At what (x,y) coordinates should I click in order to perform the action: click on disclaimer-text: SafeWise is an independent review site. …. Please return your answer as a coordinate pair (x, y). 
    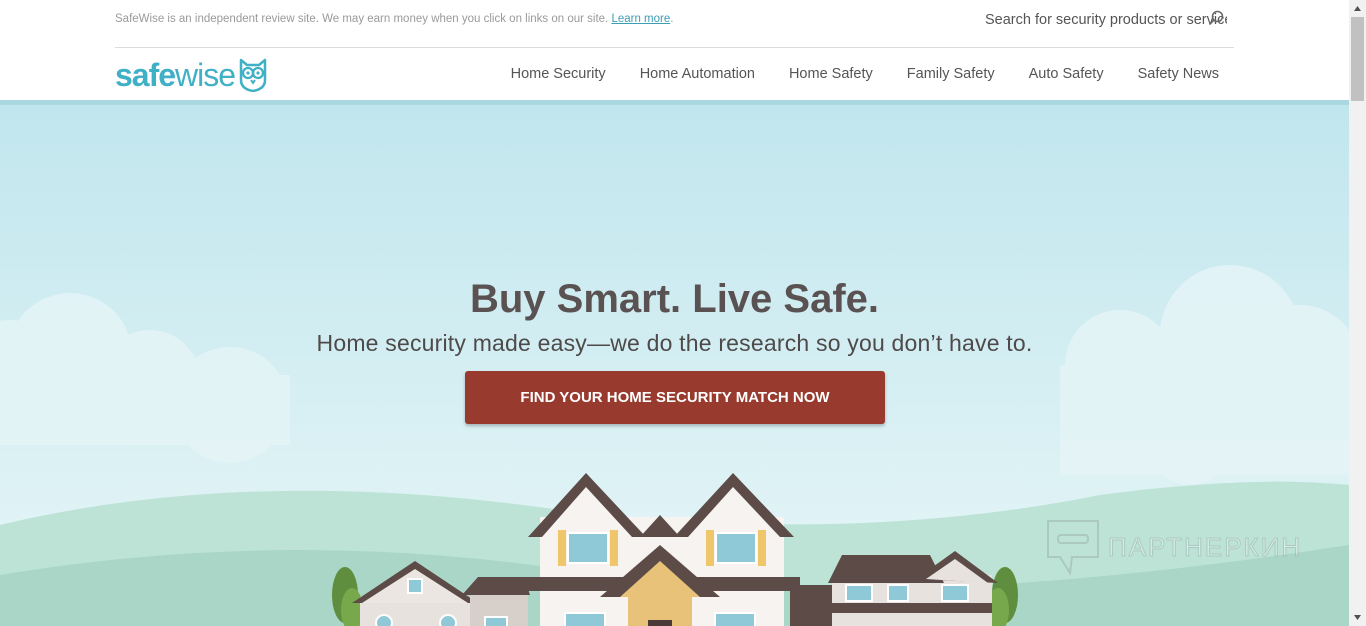
    Looking at the image, I should click on (394, 19).